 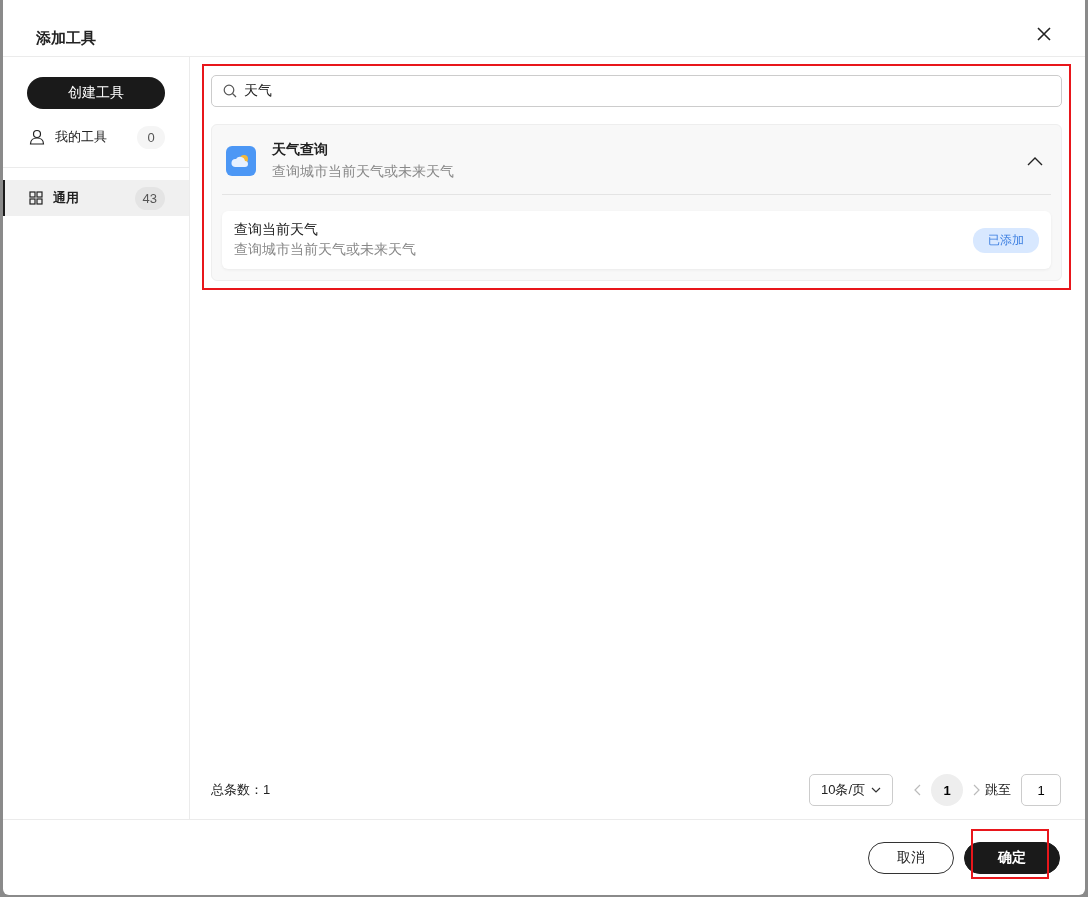 I want to click on page-button: 1, so click(x=947, y=790).